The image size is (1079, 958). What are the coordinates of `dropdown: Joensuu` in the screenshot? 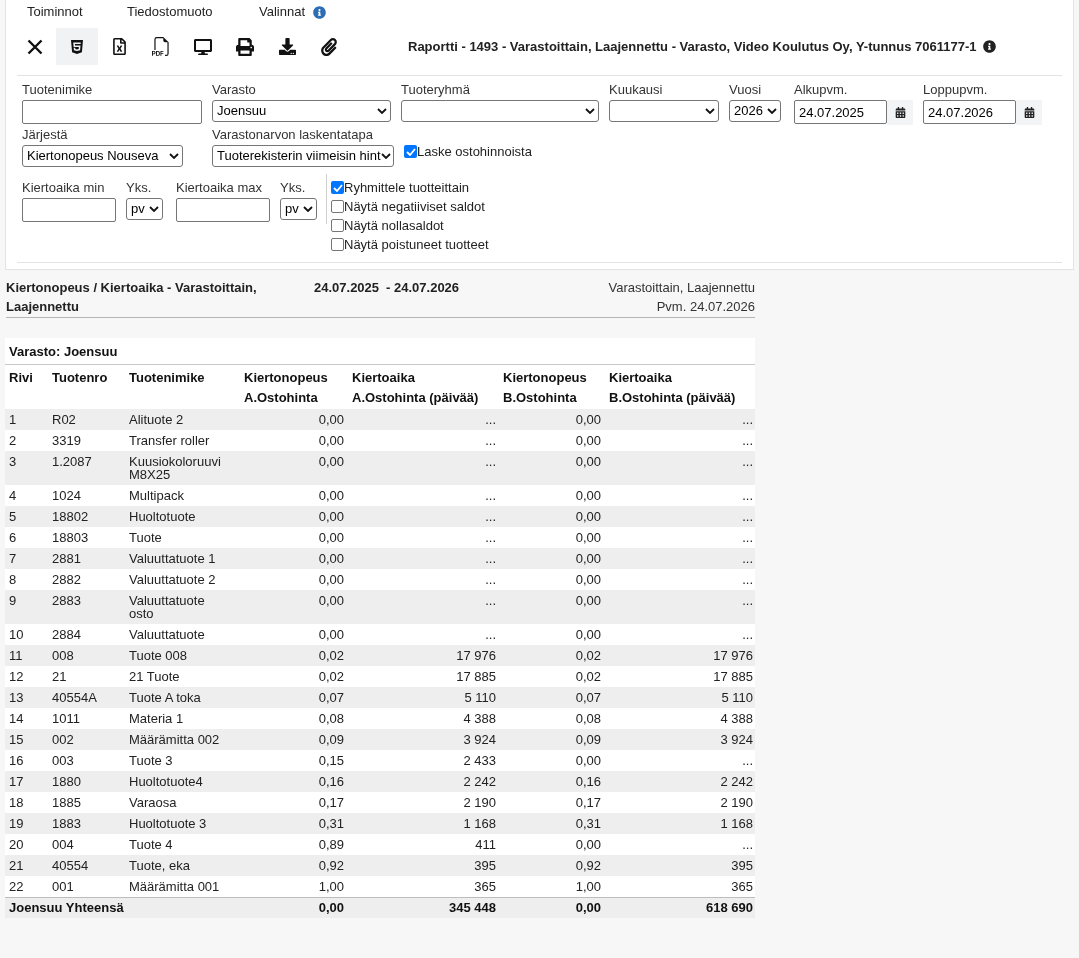 It's located at (301, 111).